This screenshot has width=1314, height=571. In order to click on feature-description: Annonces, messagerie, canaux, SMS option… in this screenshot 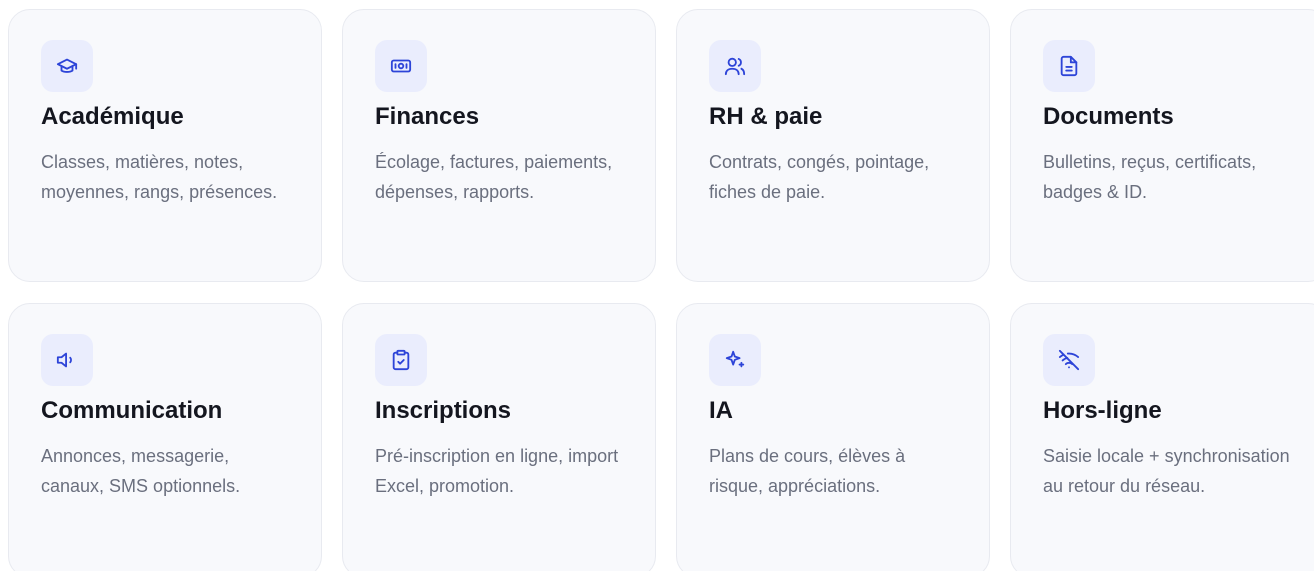, I will do `click(141, 471)`.